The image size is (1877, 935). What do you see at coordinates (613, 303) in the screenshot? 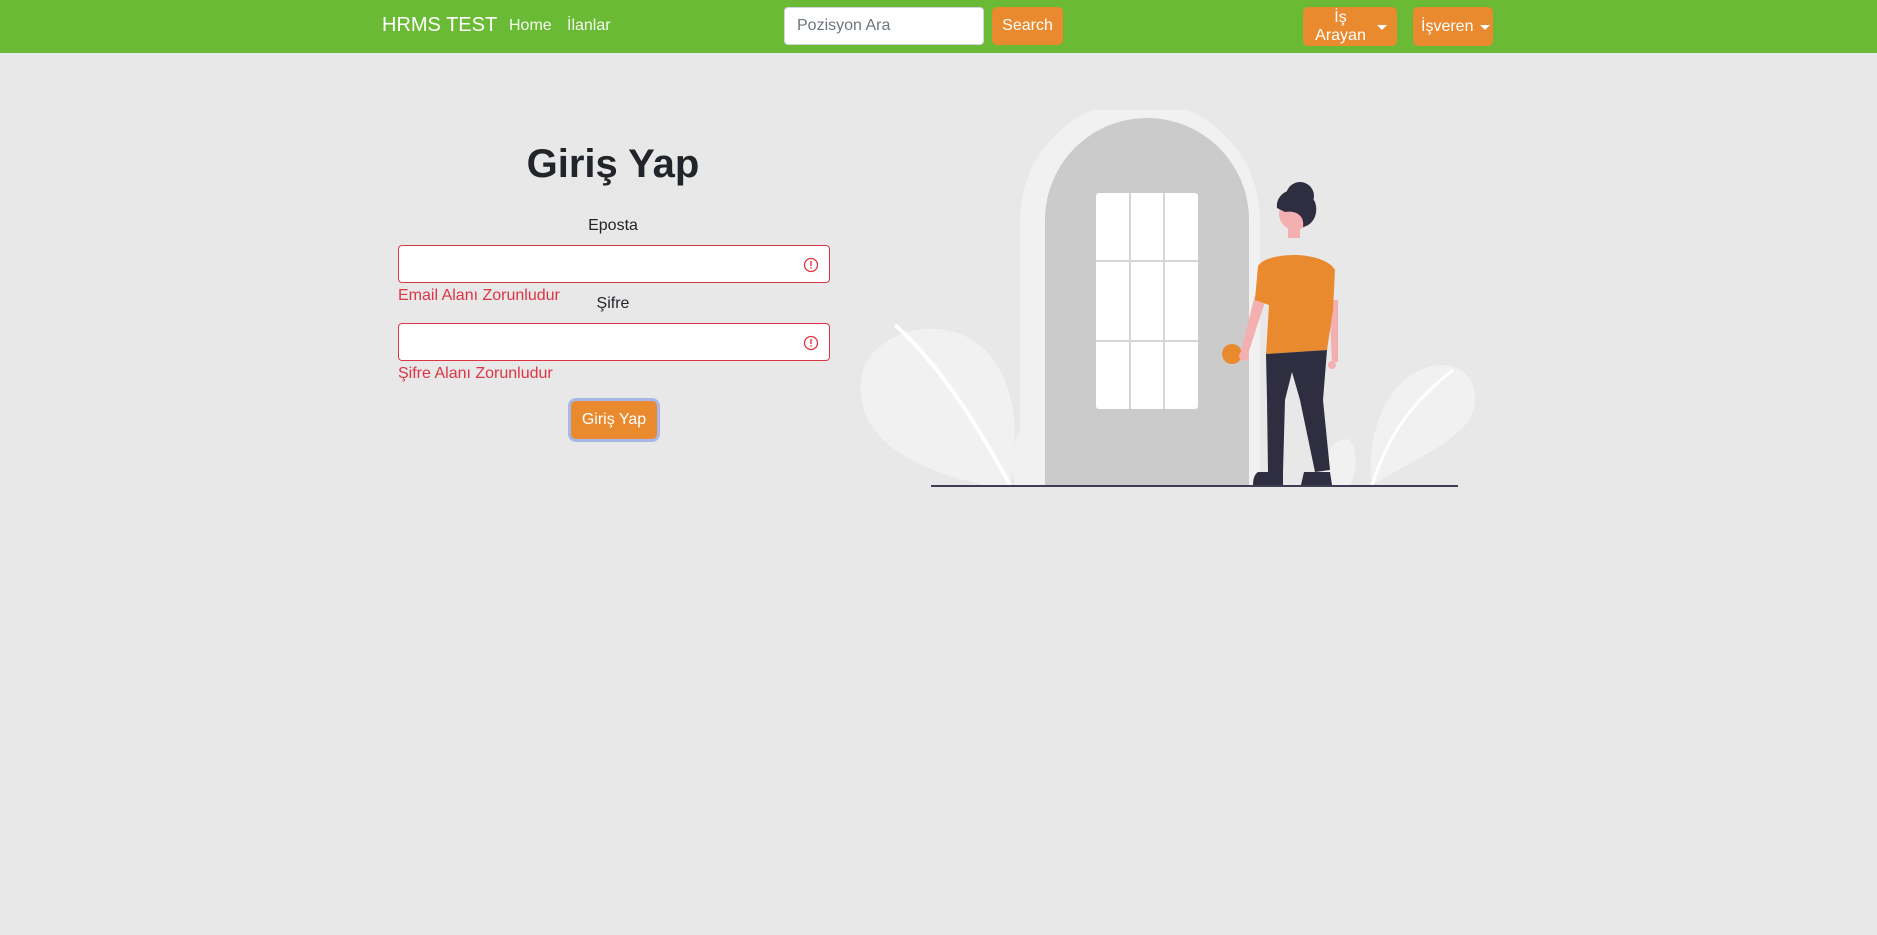
I see `password-label: Şifre` at bounding box center [613, 303].